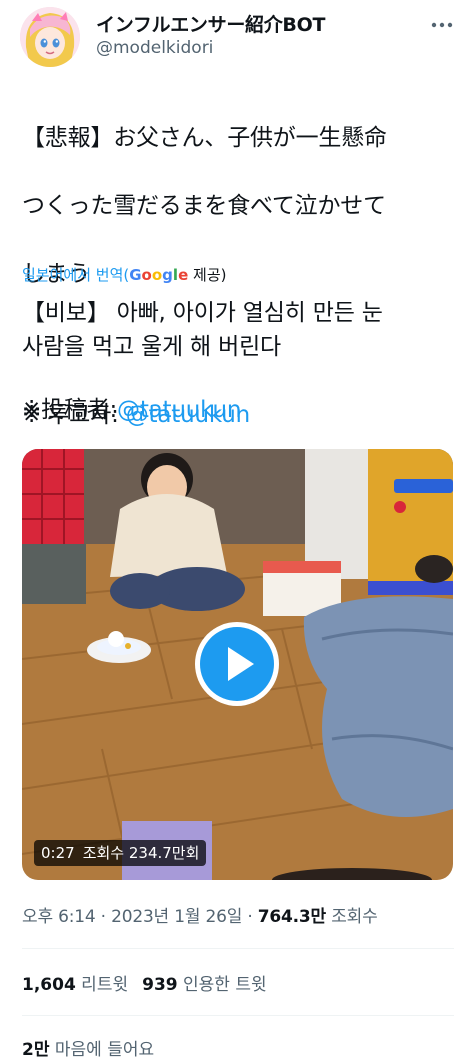 This screenshot has height=1061, width=474. What do you see at coordinates (204, 138) in the screenshot?
I see `tweet-text-line: 【悲報】お父さん、子供が一生懸命` at bounding box center [204, 138].